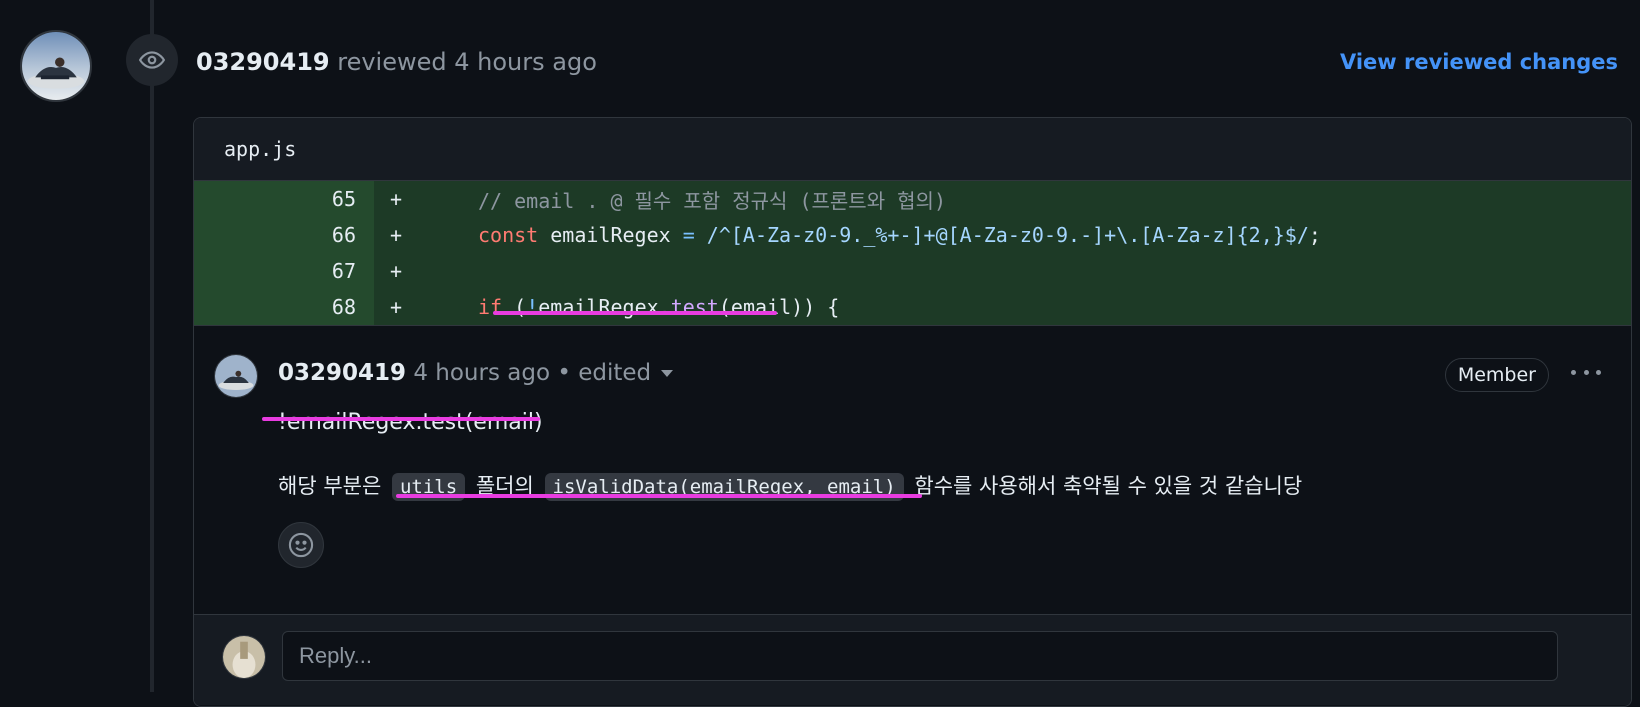 The width and height of the screenshot is (1640, 707). What do you see at coordinates (392, 62) in the screenshot?
I see `review-action: reviewed` at bounding box center [392, 62].